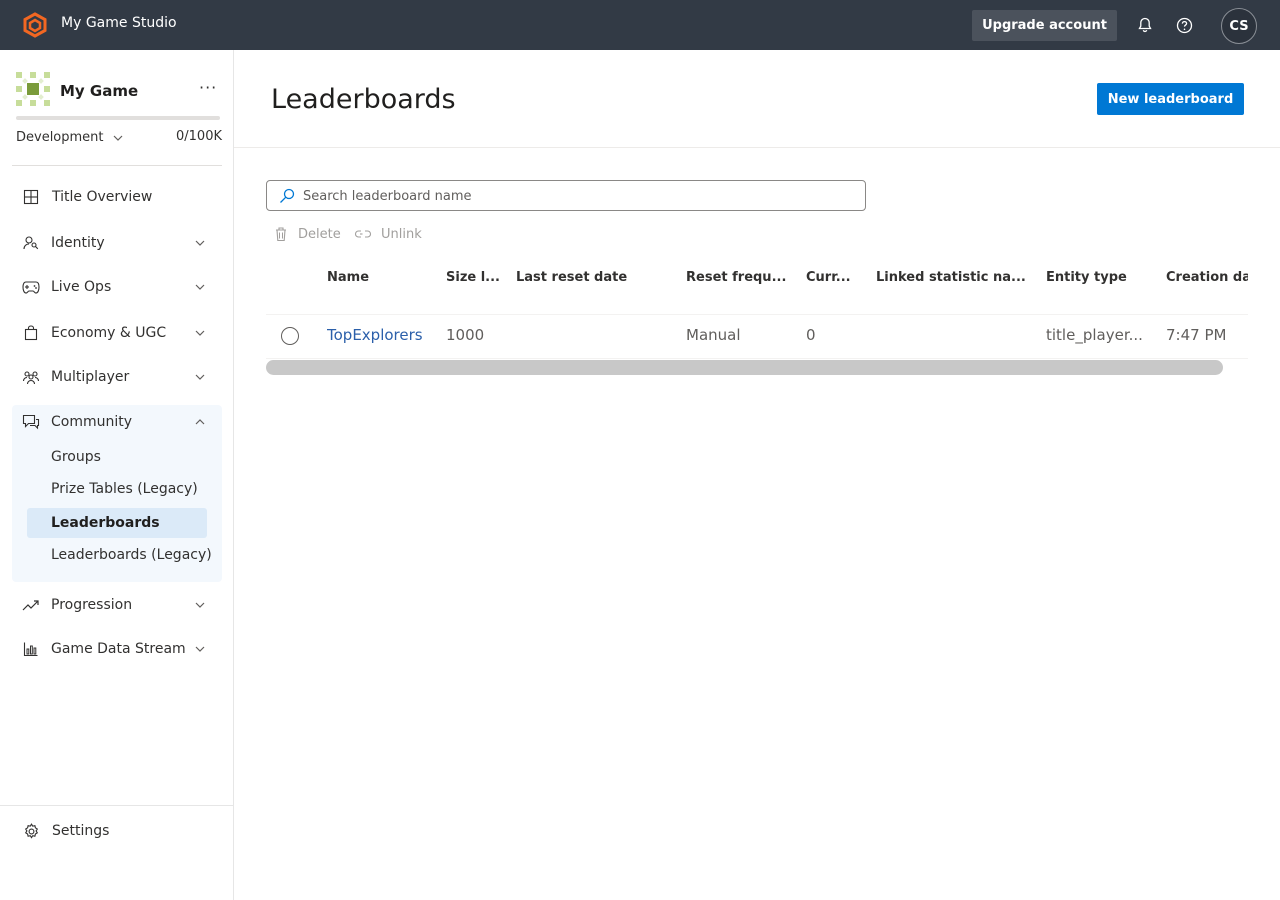 The image size is (1280, 900). Describe the element at coordinates (31, 197) in the screenshot. I see `grid-icon` at that location.